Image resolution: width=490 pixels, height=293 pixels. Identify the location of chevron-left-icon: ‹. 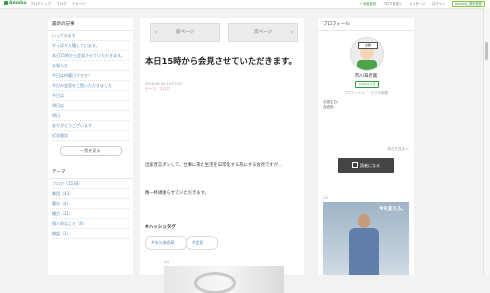
(156, 32).